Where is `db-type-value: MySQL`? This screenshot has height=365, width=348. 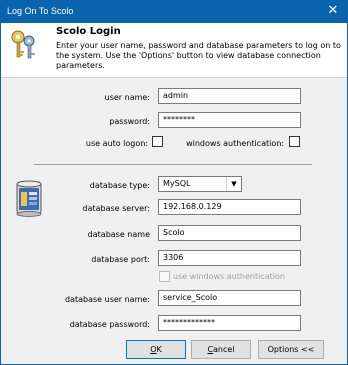 db-type-value: MySQL is located at coordinates (177, 183).